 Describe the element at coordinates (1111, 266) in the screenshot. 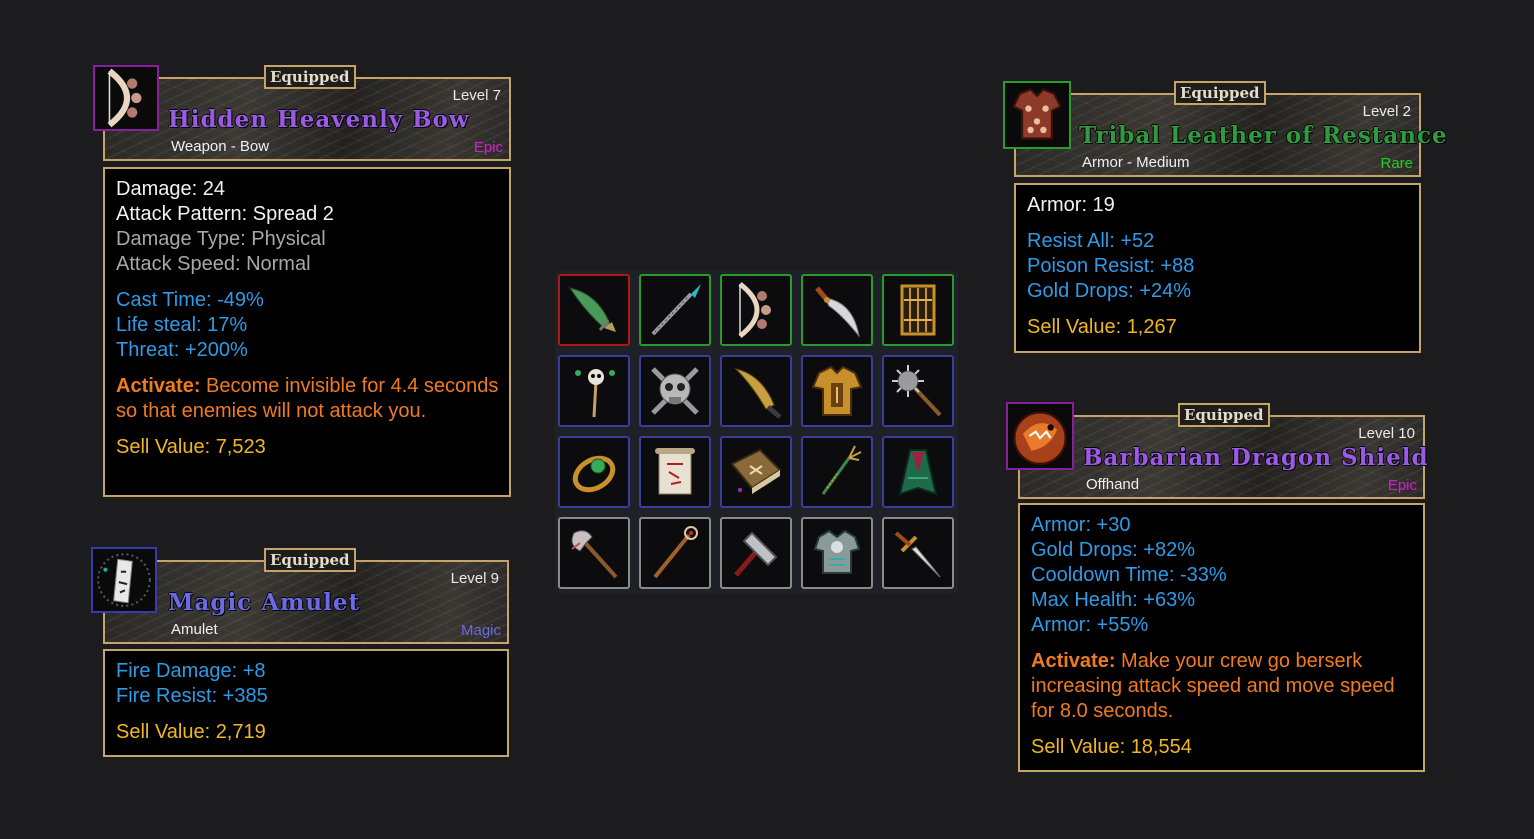

I see `bonus-line: Poison Resist: +88` at that location.